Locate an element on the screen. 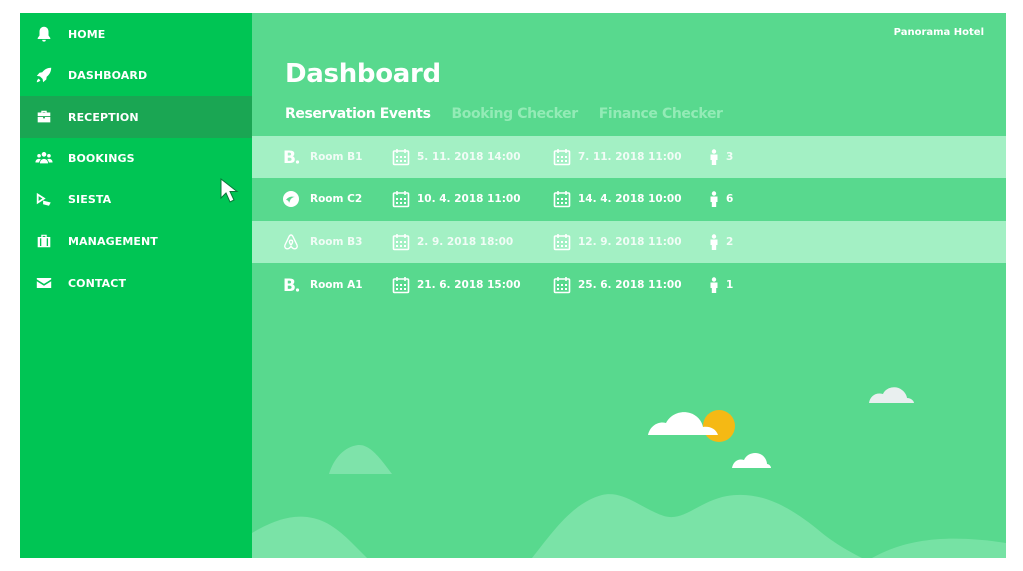 This screenshot has width=1023, height=571. sidebar-item-bookings: BOOKINGS is located at coordinates (136, 158).